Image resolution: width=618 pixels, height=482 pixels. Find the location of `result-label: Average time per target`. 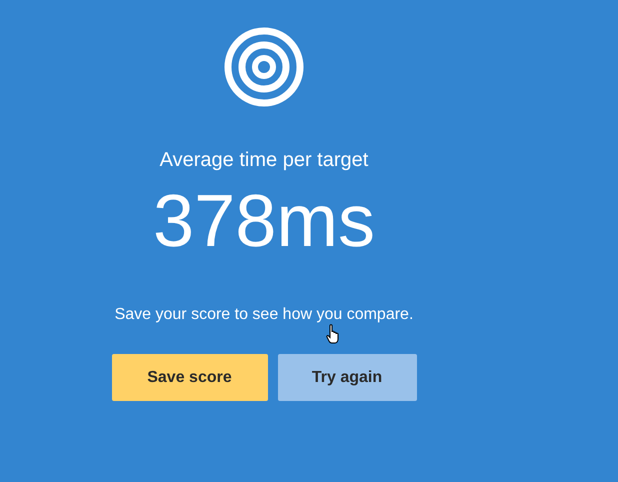

result-label: Average time per target is located at coordinates (264, 160).